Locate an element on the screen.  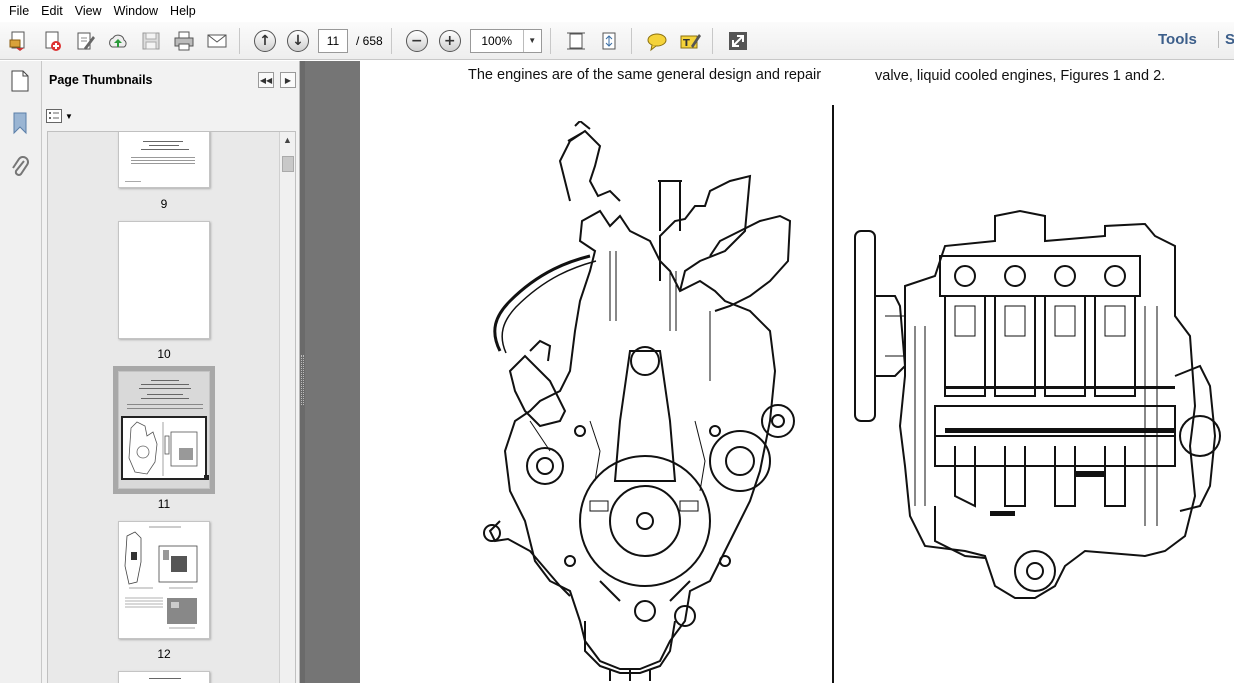
highlight-button: T is located at coordinates (690, 41).